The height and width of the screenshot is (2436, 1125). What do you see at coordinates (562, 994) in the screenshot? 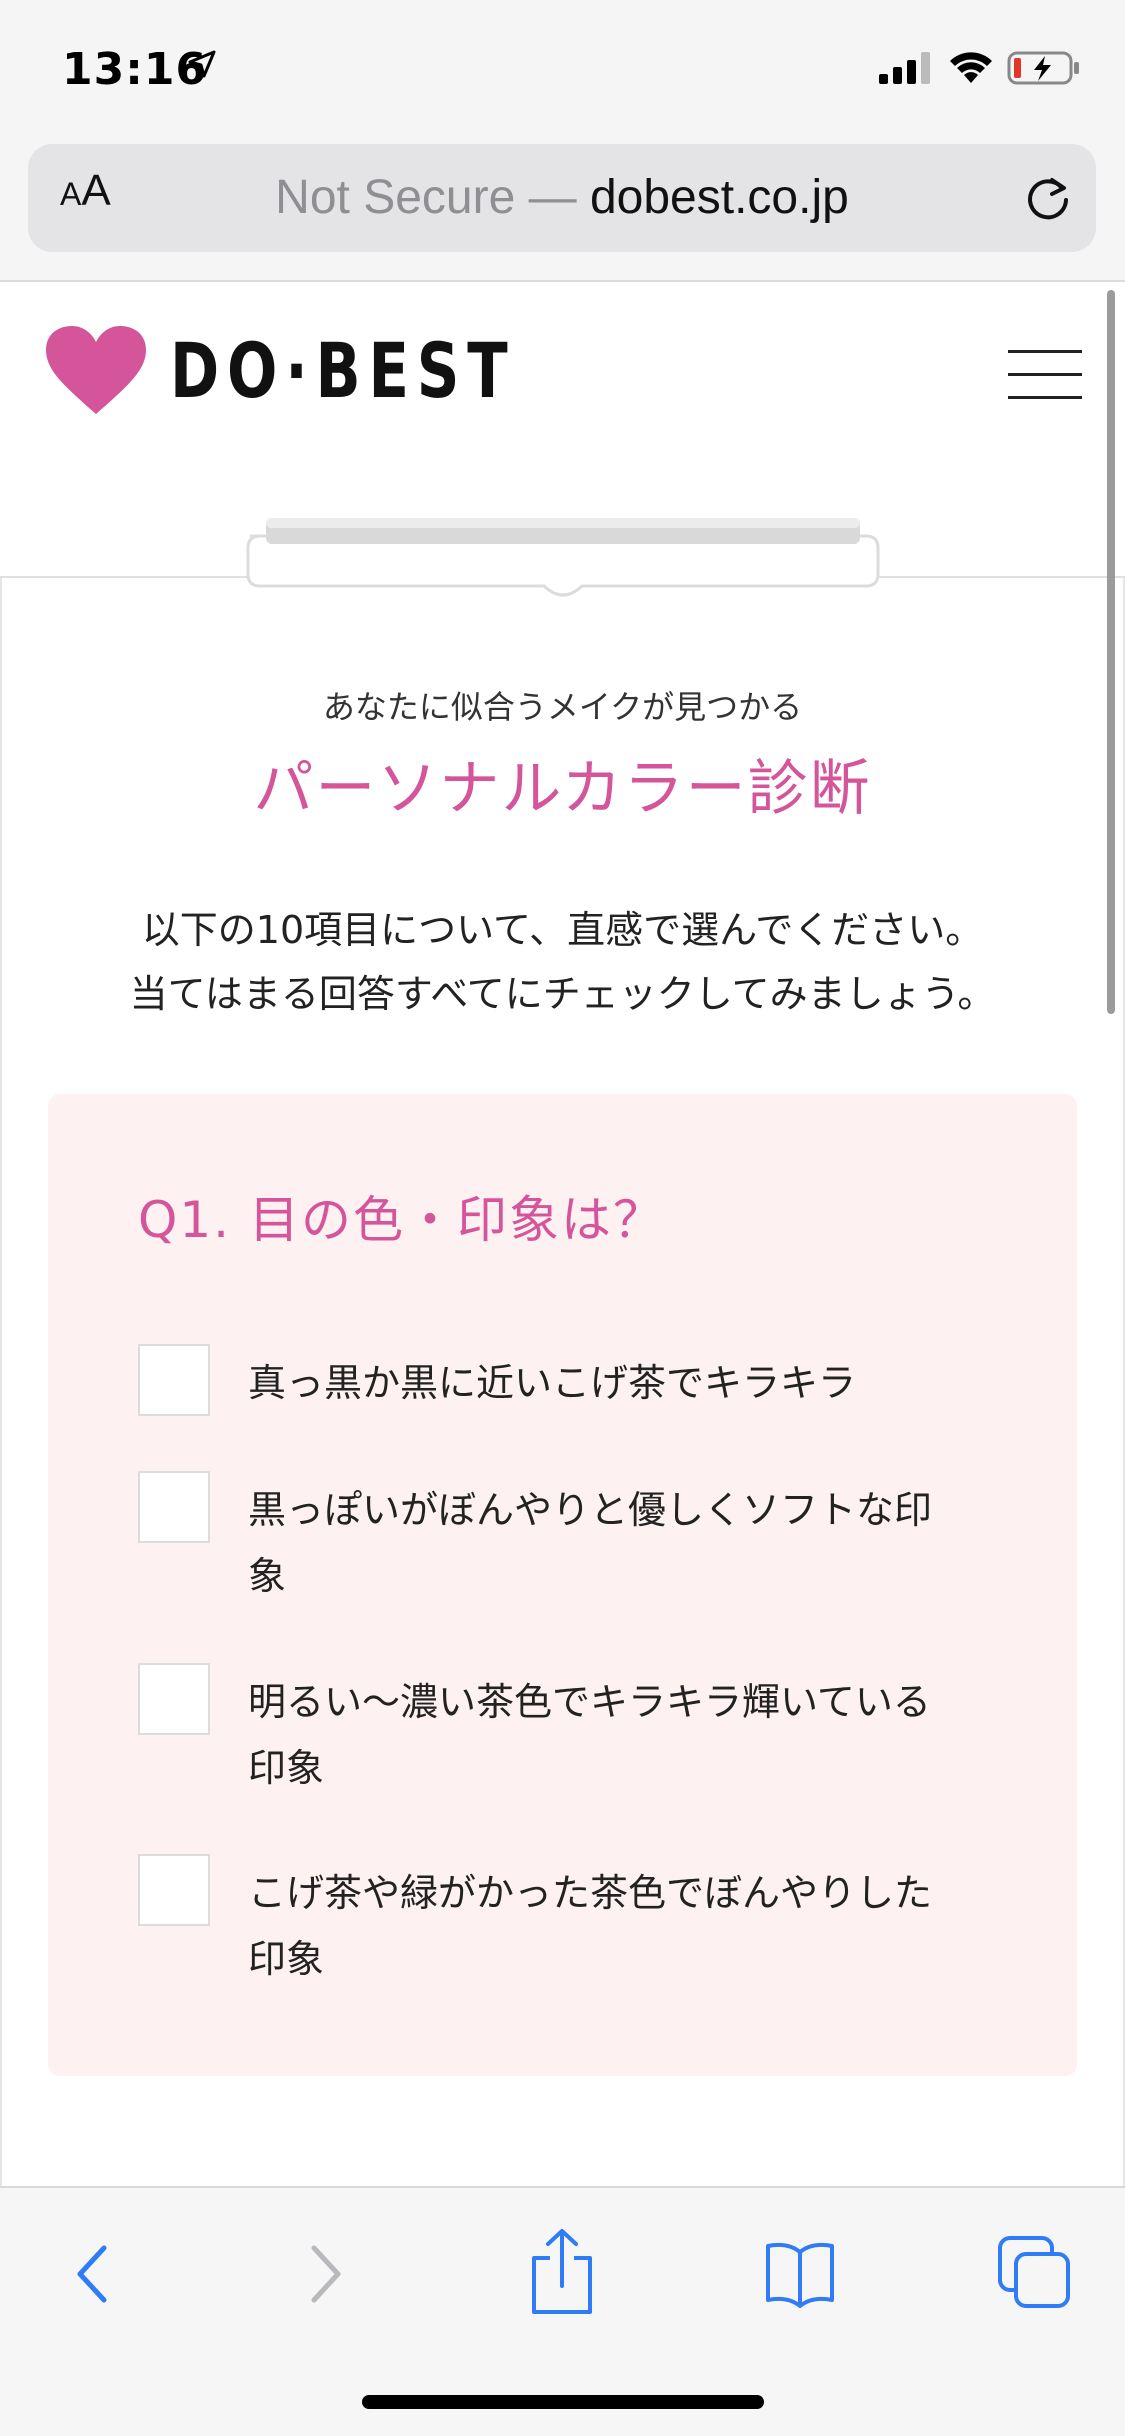
I see `intro-line-2: 当てはまる回答すべてにチェックしてみましょう。` at bounding box center [562, 994].